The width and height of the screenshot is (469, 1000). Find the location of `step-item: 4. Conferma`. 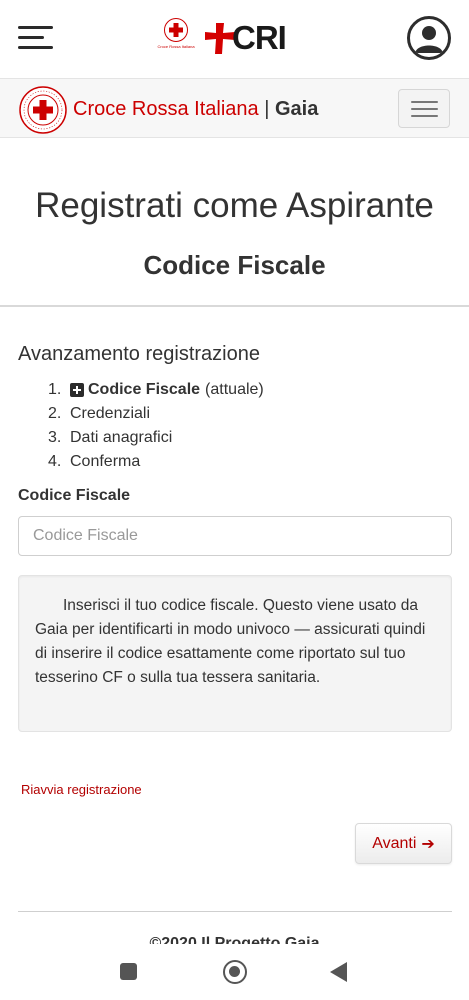

step-item: 4. Conferma is located at coordinates (94, 461).